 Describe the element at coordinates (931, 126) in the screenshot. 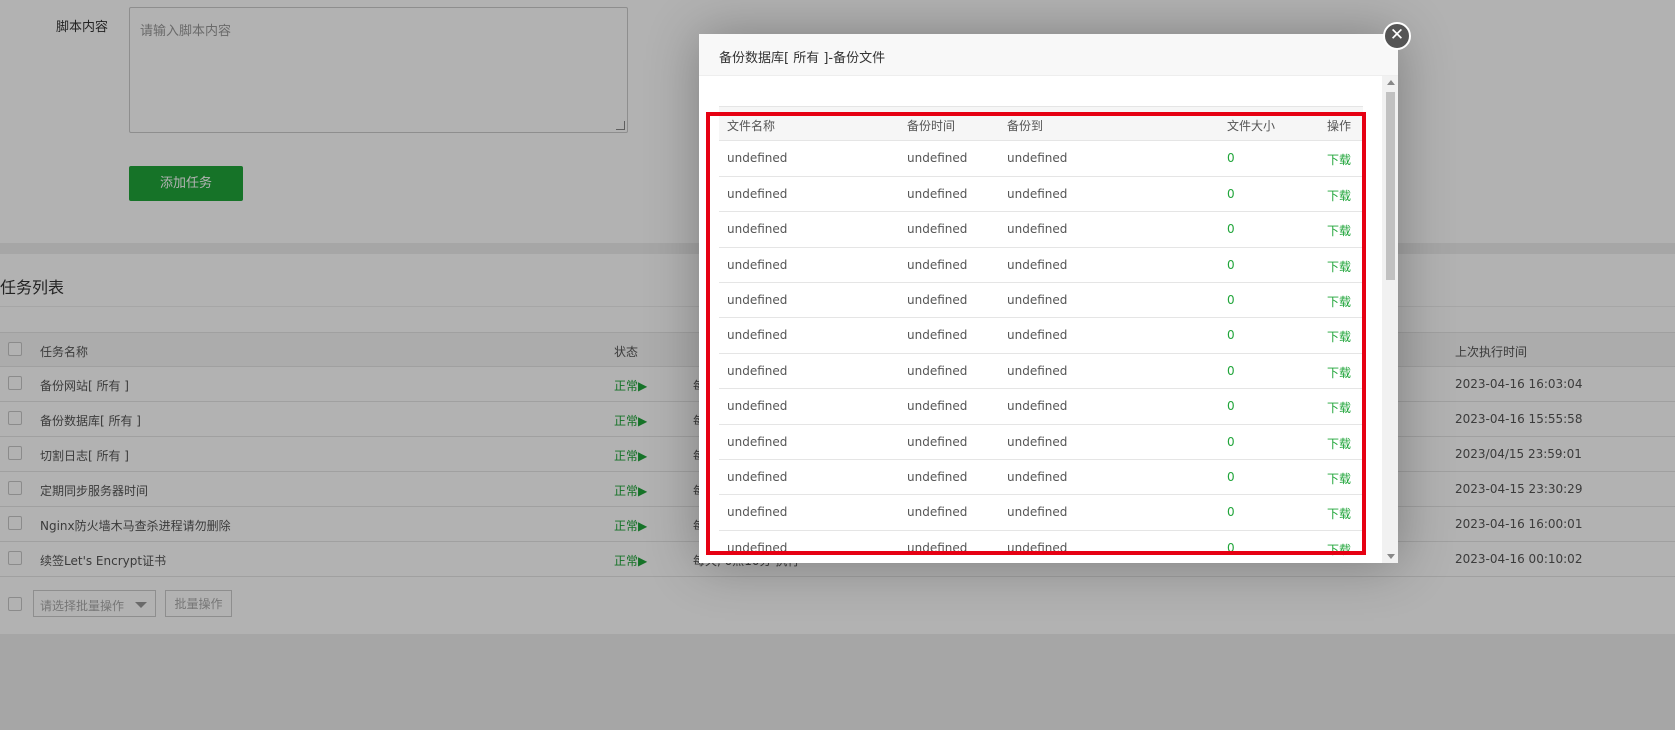

I see `column-header-backup-time: 备份时间` at that location.